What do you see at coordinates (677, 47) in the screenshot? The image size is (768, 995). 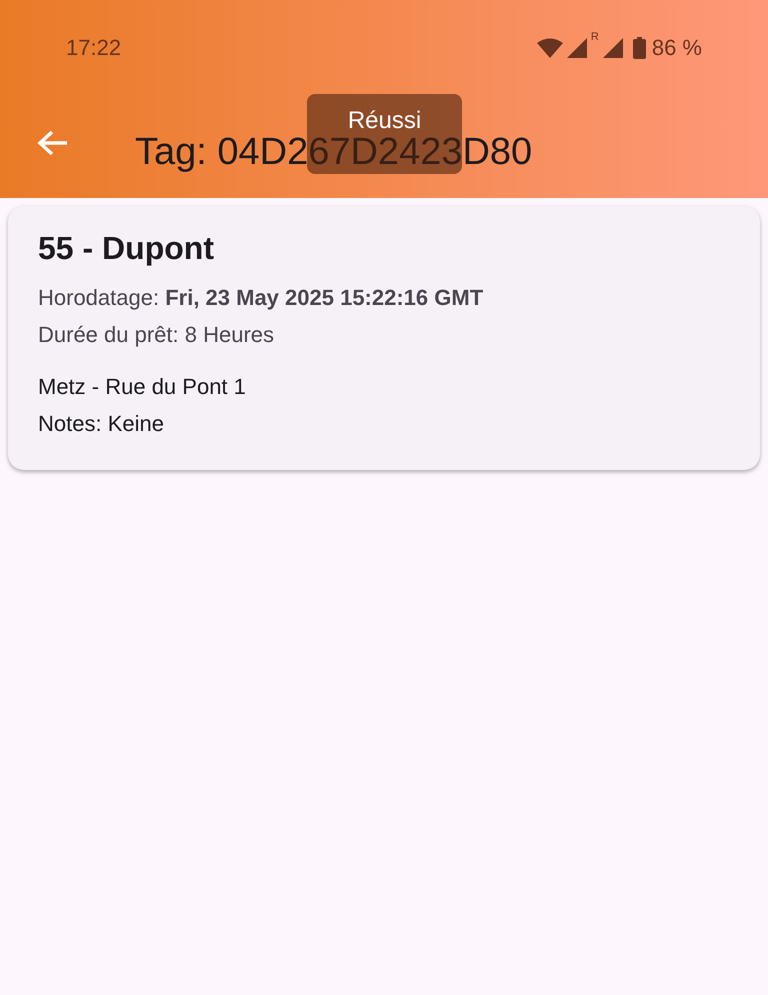 I see `battery-percent: 86 %` at bounding box center [677, 47].